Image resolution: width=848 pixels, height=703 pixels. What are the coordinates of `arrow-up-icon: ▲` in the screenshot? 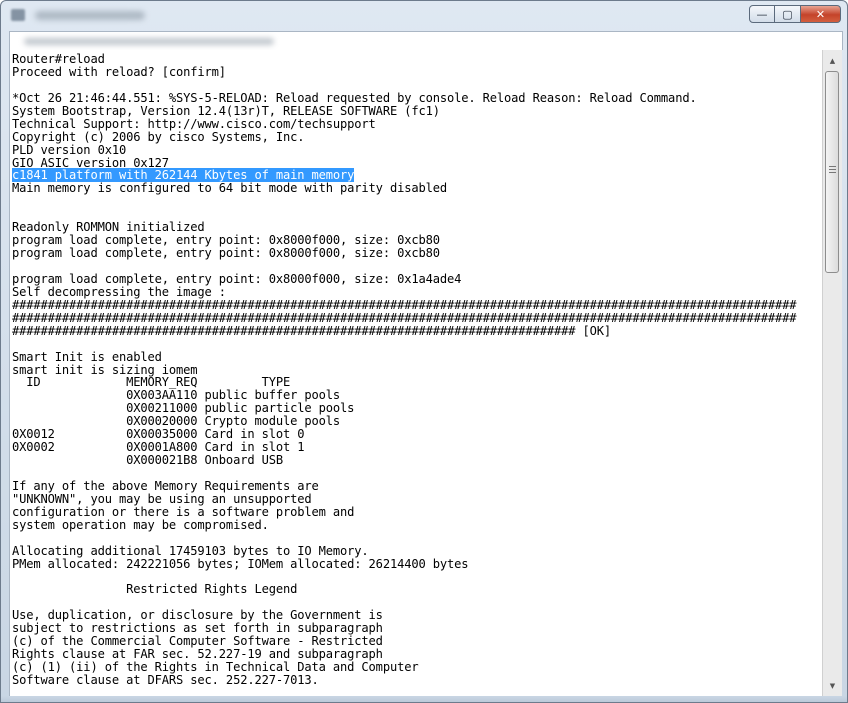 It's located at (832, 60).